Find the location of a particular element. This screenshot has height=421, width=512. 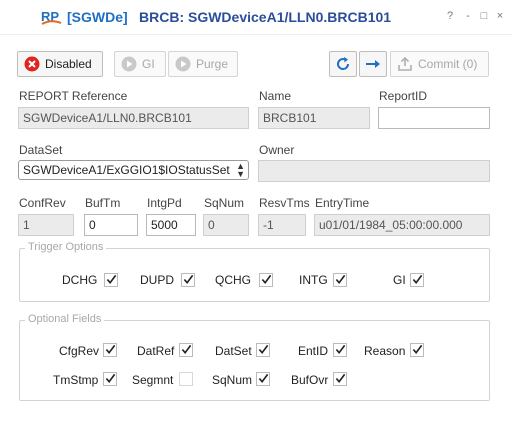

trigger-dupd-label: DUPD is located at coordinates (157, 280).